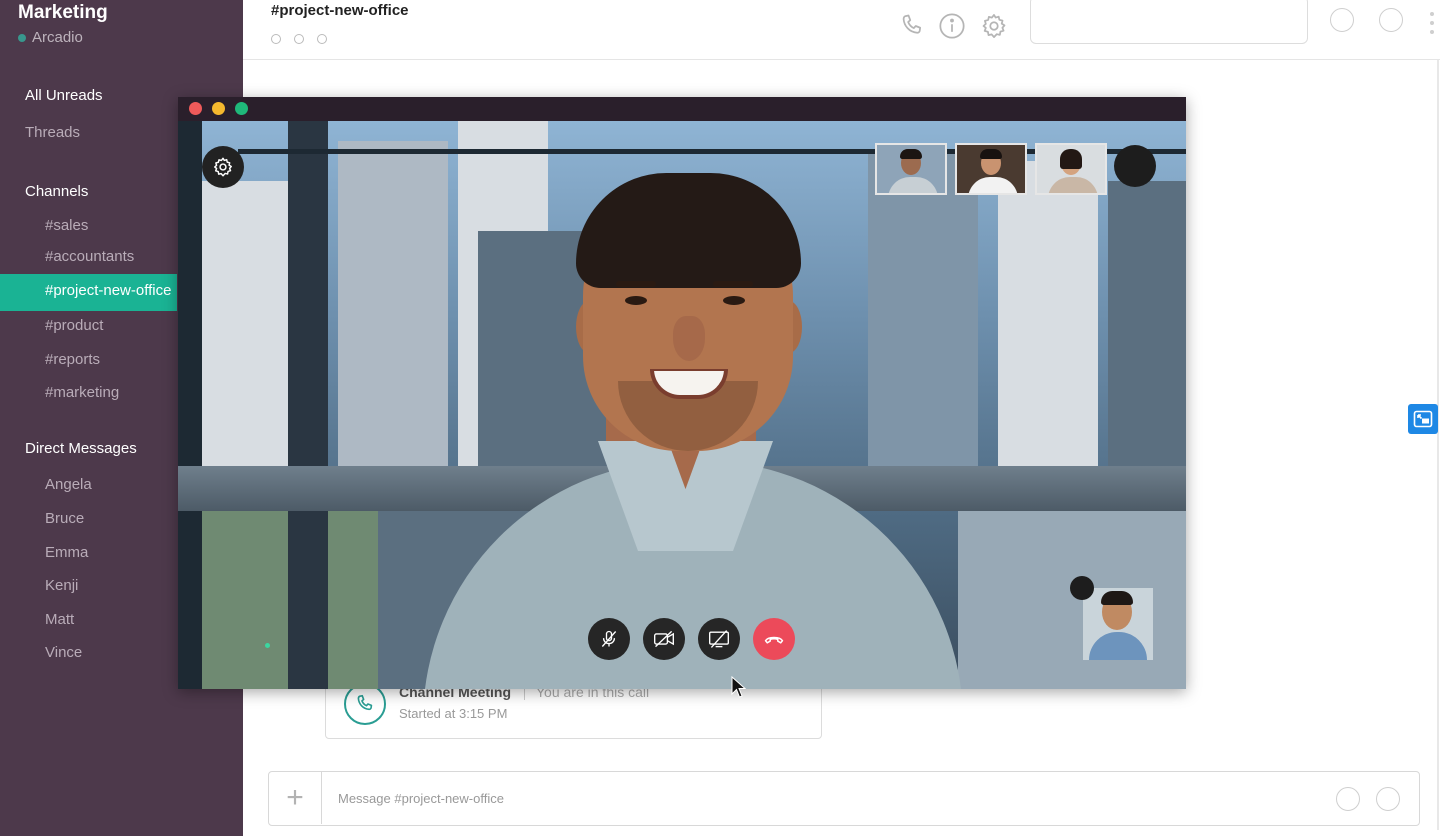 This screenshot has height=836, width=1440. I want to click on channel-title: #project-new-office, so click(340, 10).